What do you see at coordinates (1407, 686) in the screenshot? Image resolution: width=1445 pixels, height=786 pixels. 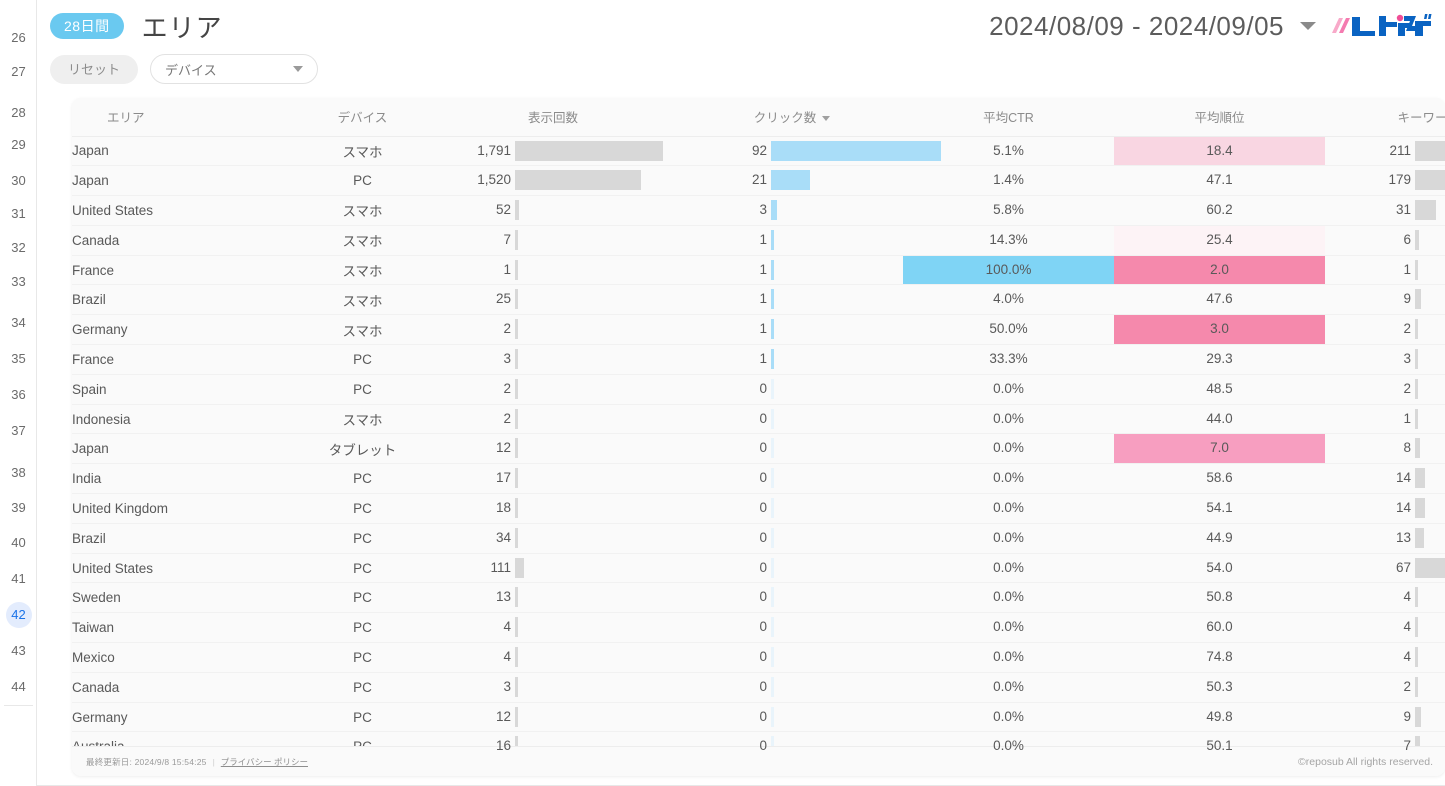 I see `cell-keyword-count-value: 2` at bounding box center [1407, 686].